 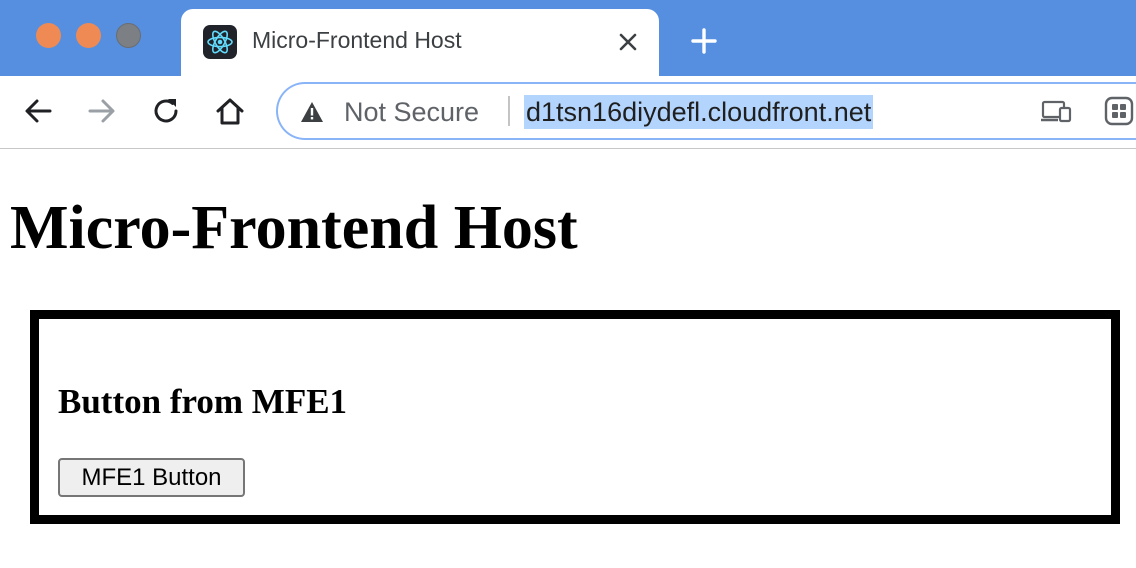 What do you see at coordinates (230, 111) in the screenshot?
I see `home-icon` at bounding box center [230, 111].